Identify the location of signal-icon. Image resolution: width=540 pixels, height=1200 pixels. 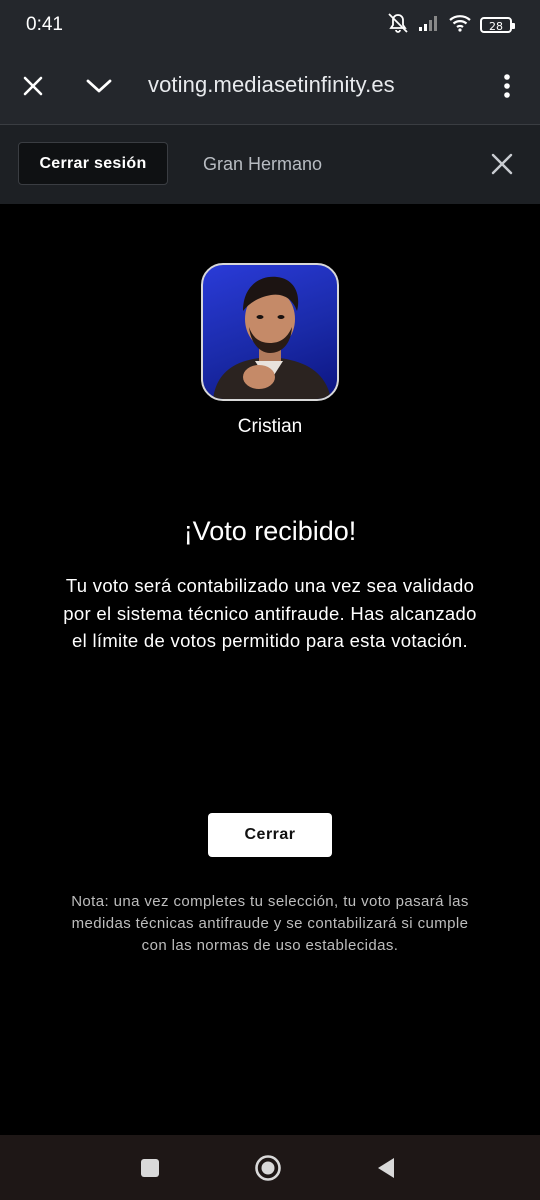
(429, 25).